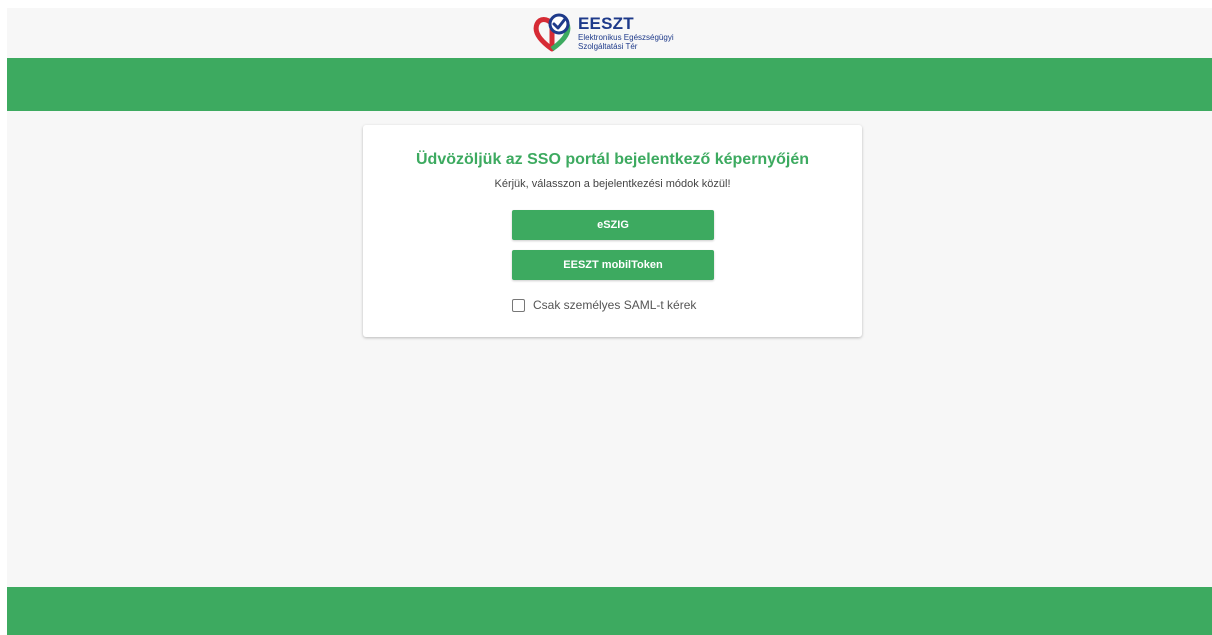  What do you see at coordinates (552, 32) in the screenshot?
I see `eeszt-heart-icon` at bounding box center [552, 32].